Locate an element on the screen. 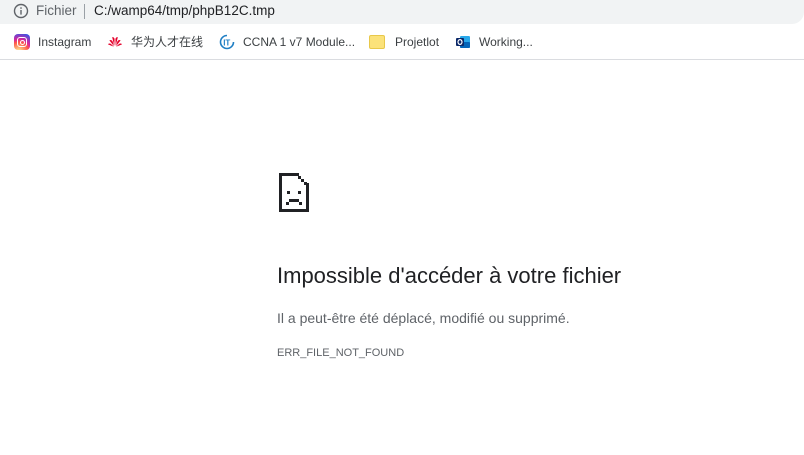 The width and height of the screenshot is (804, 455). site-info-label: Fichier is located at coordinates (56, 11).